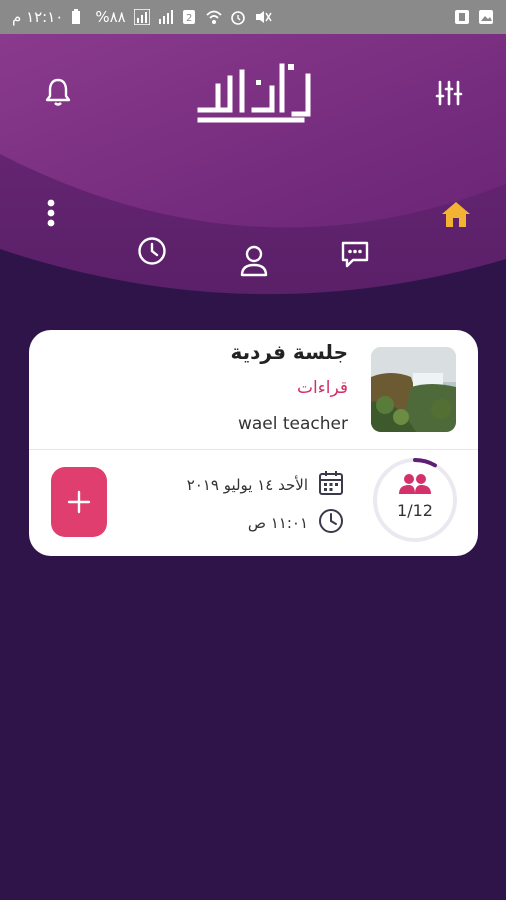 The image size is (506, 900). I want to click on session-date-row: الأحد ١٤ يوليو ٢٠١٩, so click(265, 485).